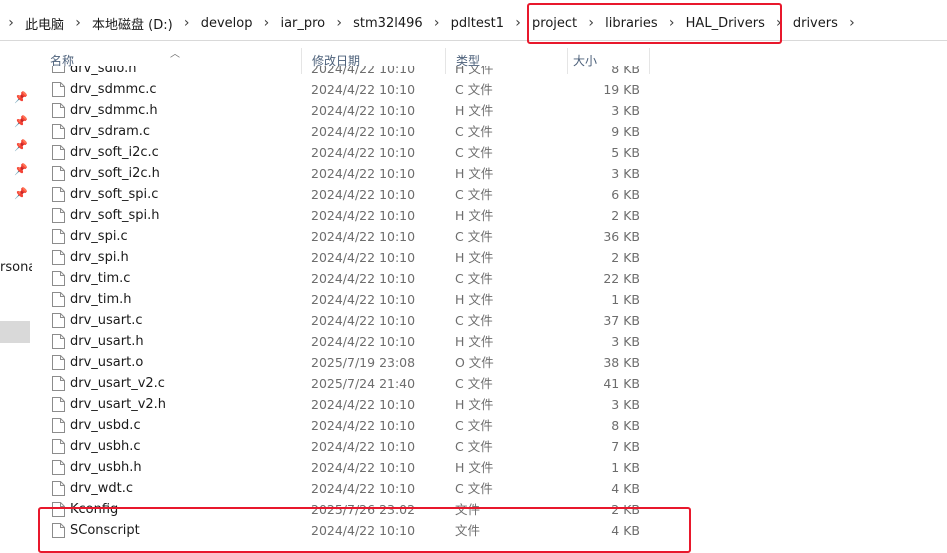 Image resolution: width=947 pixels, height=553 pixels. I want to click on crumb-hal-drivers: HAL_Drivers, so click(725, 23).